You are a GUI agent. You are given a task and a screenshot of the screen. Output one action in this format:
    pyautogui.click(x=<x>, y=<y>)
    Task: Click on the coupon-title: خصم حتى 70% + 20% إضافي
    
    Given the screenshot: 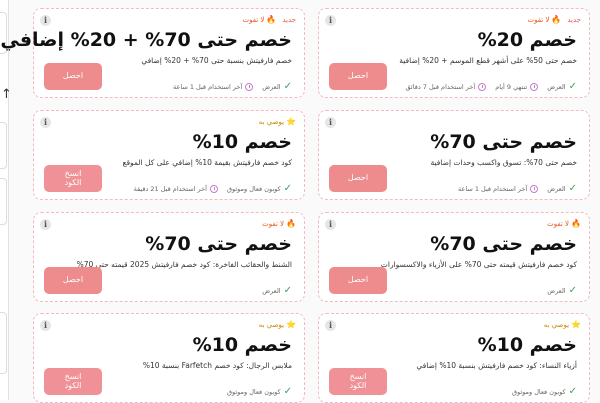 What is the action you would take?
    pyautogui.click(x=146, y=40)
    